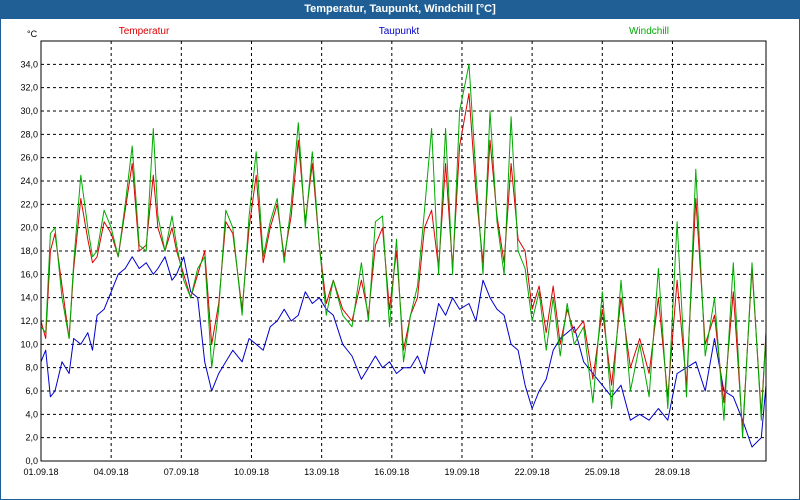 The width and height of the screenshot is (800, 500). What do you see at coordinates (29, 251) in the screenshot?
I see `y-tick-label: 18,0` at bounding box center [29, 251].